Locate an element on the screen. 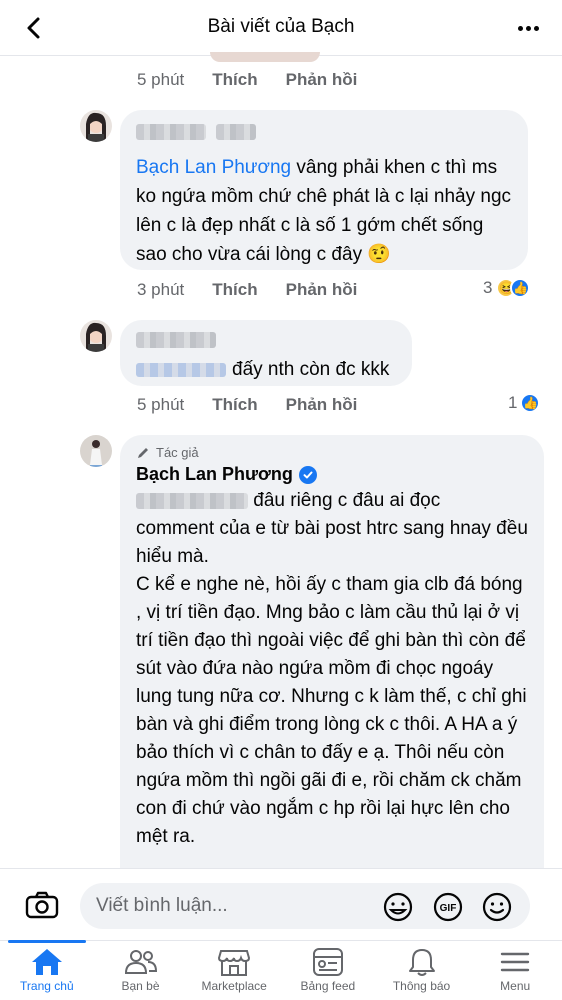  nav-marketplace: Marketplace is located at coordinates (234, 970).